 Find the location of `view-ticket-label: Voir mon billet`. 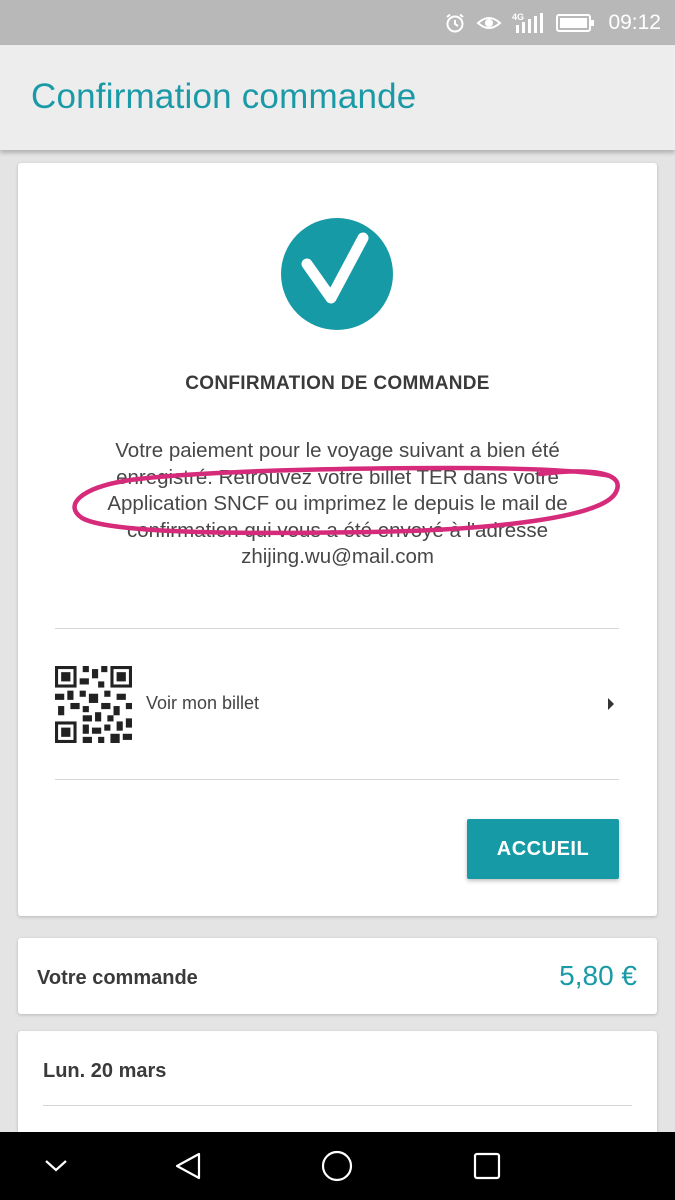

view-ticket-label: Voir mon billet is located at coordinates (203, 703).